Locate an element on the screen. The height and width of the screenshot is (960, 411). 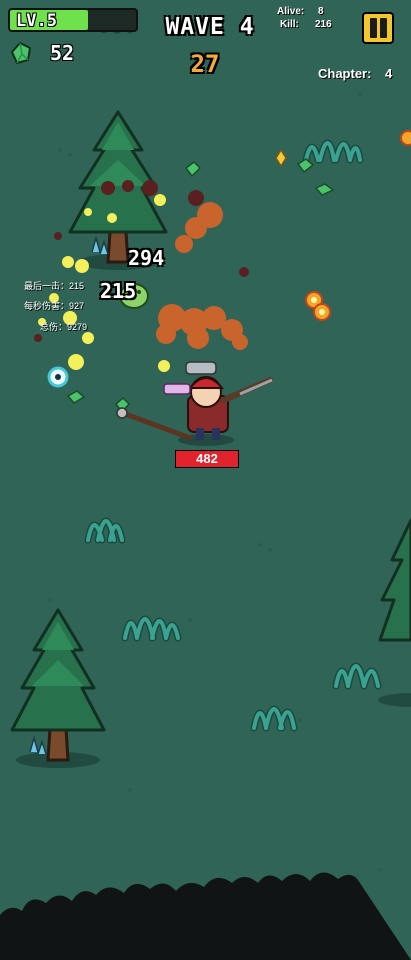
gold-gem-drop is located at coordinates (281, 158).